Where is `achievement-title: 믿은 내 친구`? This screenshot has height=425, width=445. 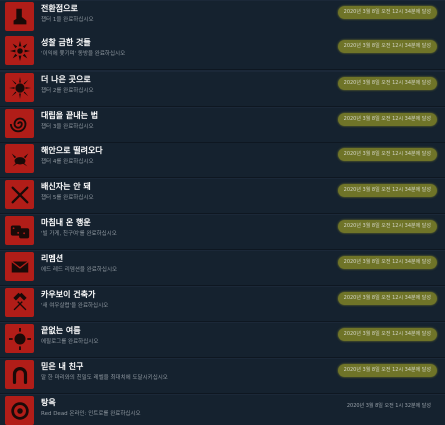 achievement-title: 믿은 내 친구 is located at coordinates (62, 366).